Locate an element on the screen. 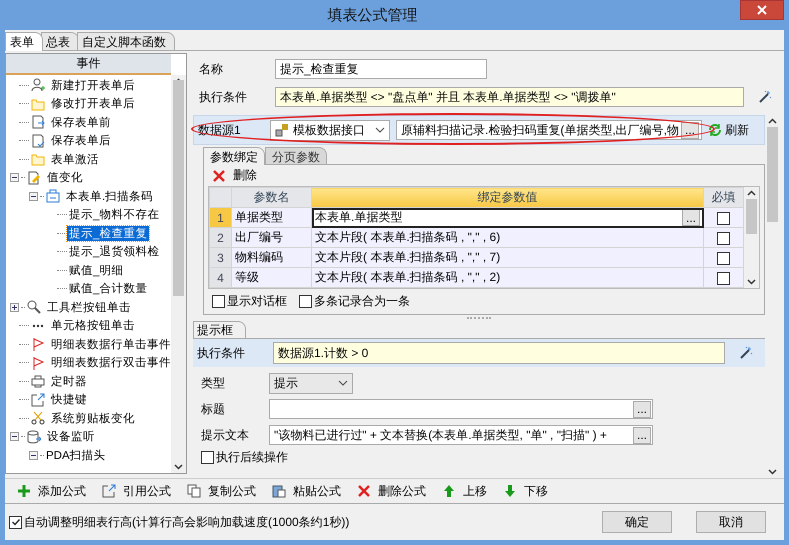 Image resolution: width=789 pixels, height=545 pixels. field-label: 标题 is located at coordinates (213, 409).